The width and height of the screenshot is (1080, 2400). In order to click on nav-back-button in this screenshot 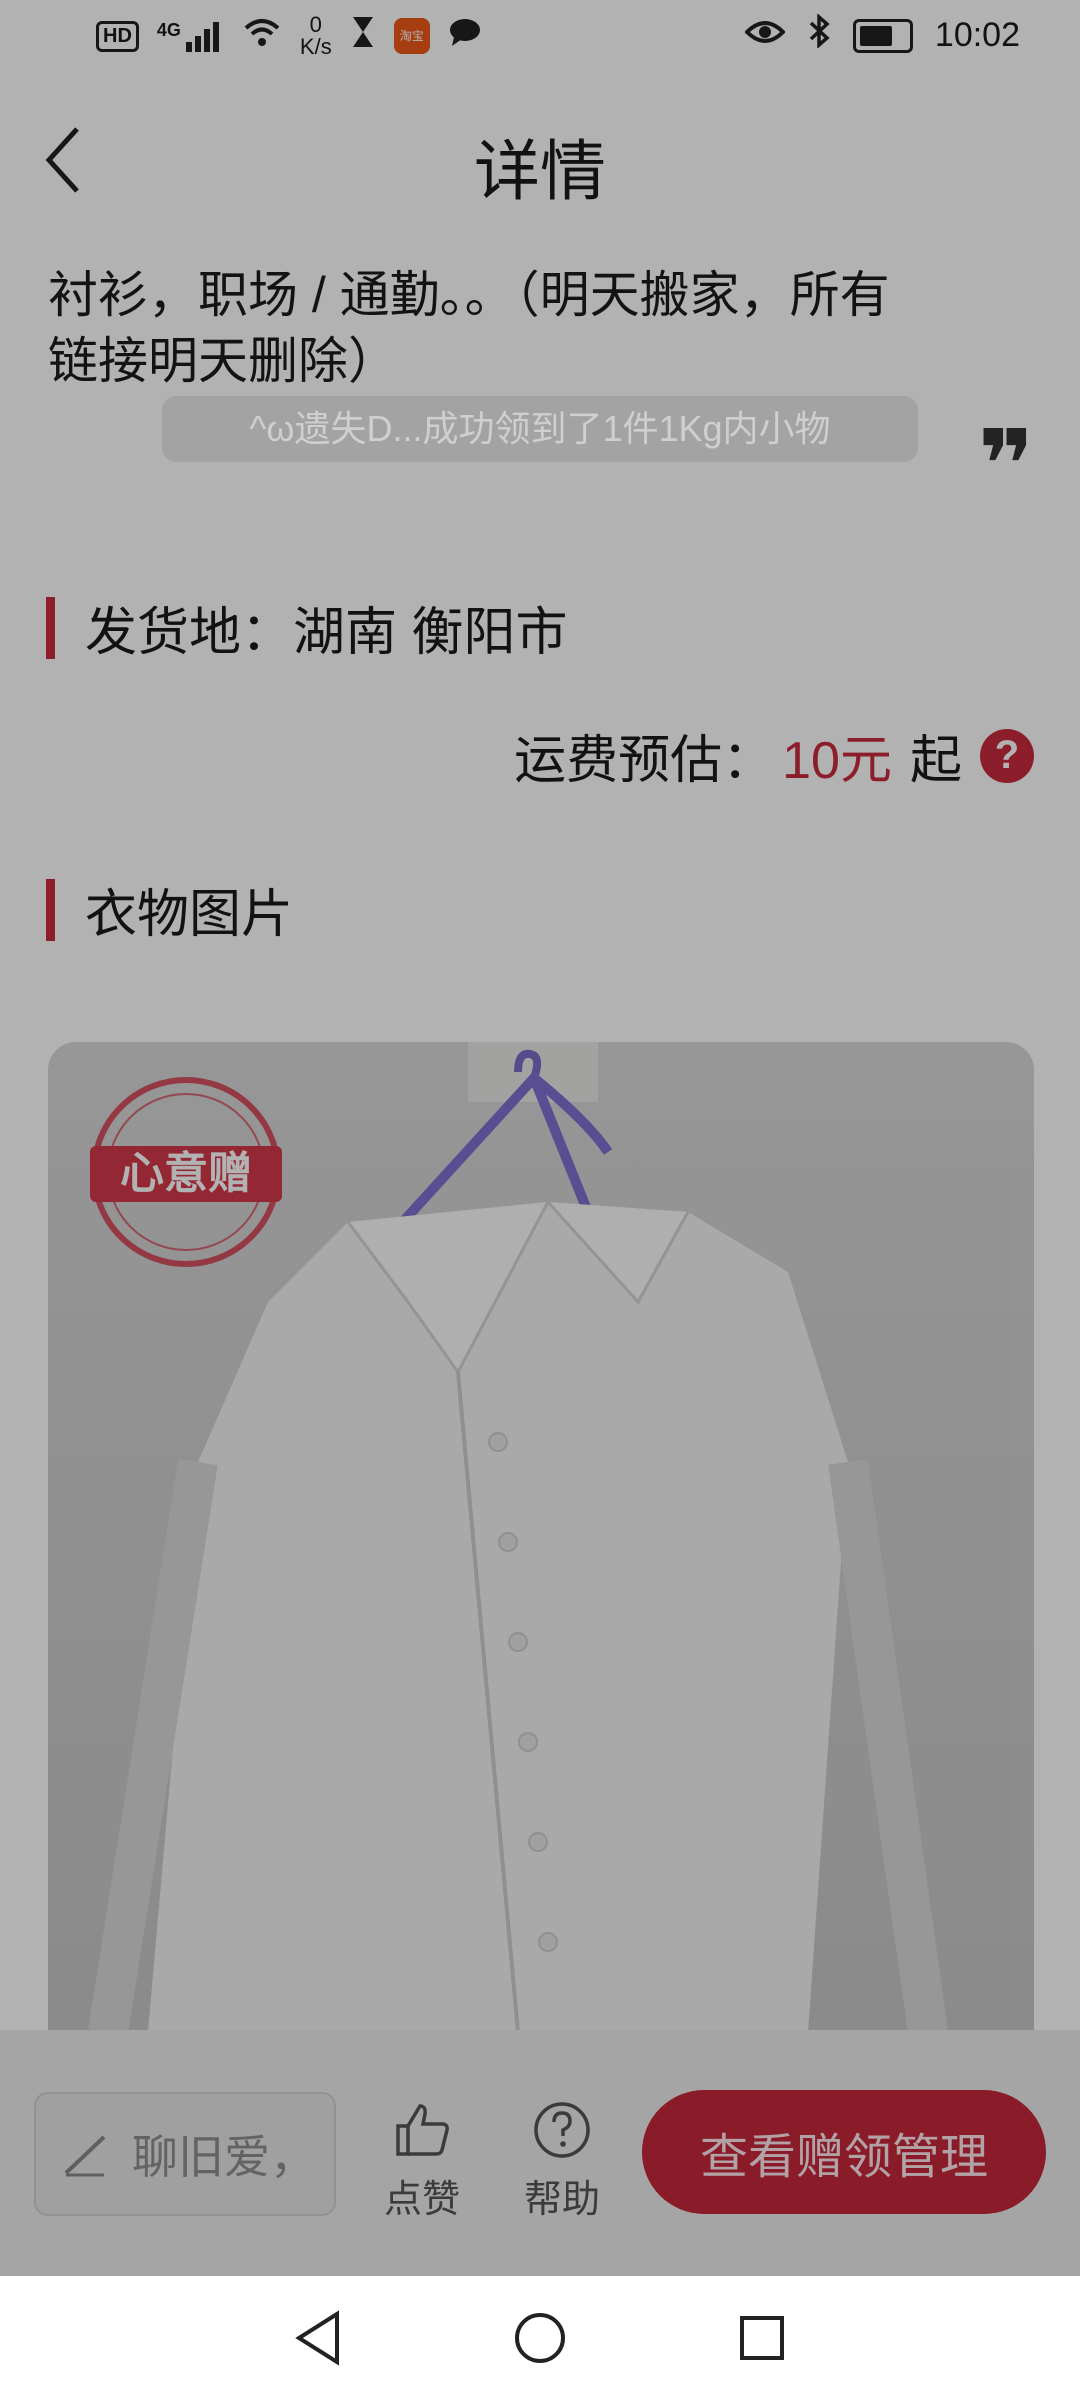, I will do `click(318, 2338)`.